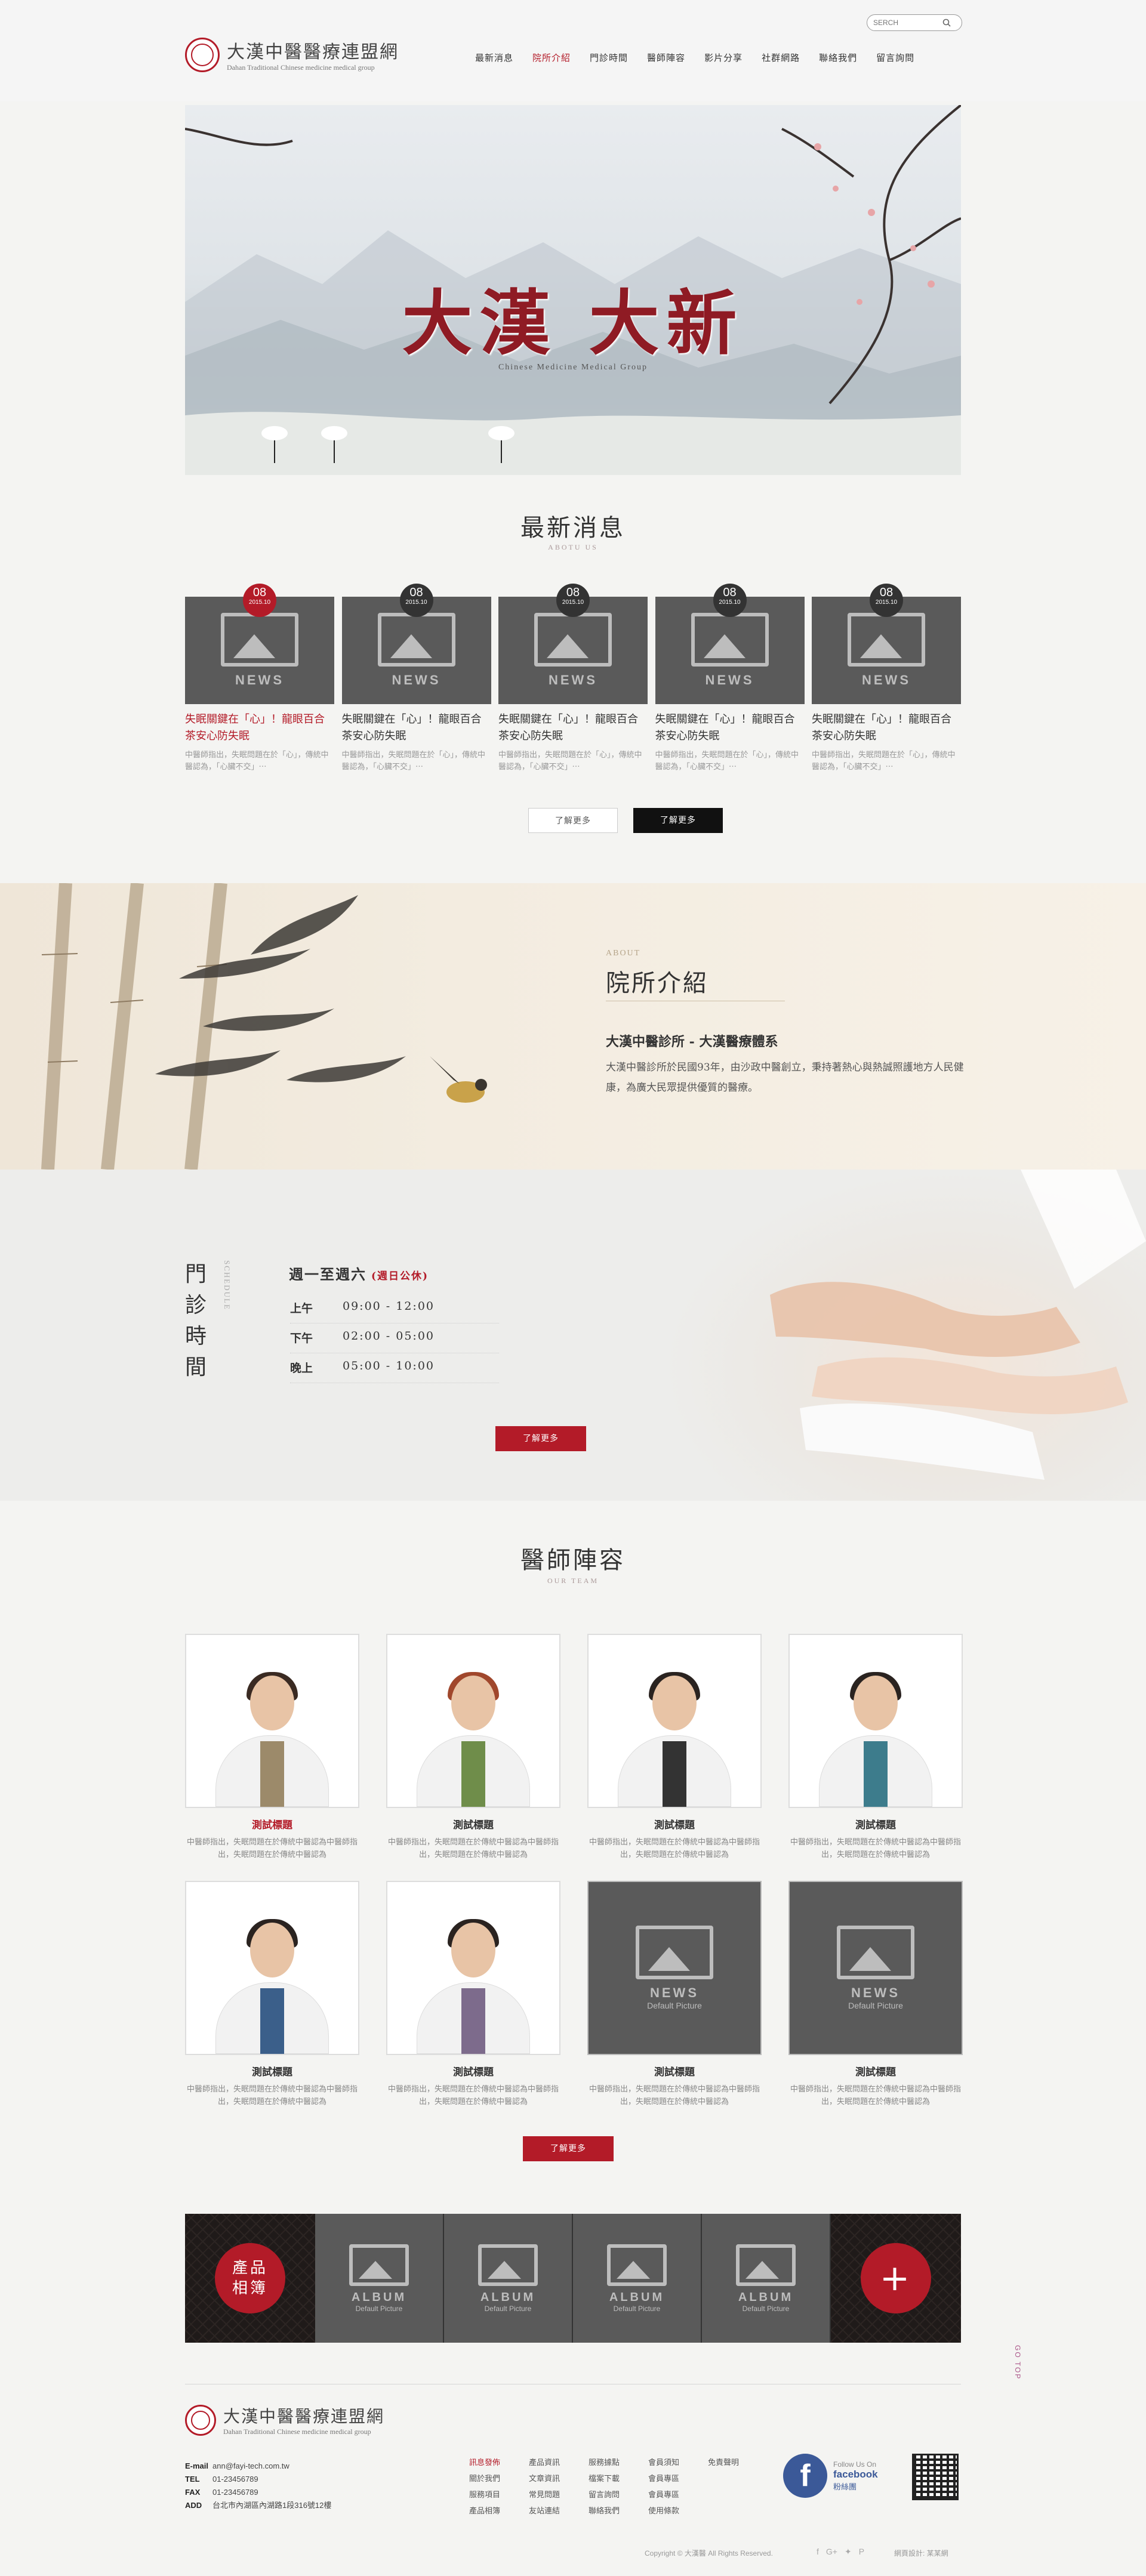  Describe the element at coordinates (838, 57) in the screenshot. I see `nav-contact: 聯絡我們` at that location.